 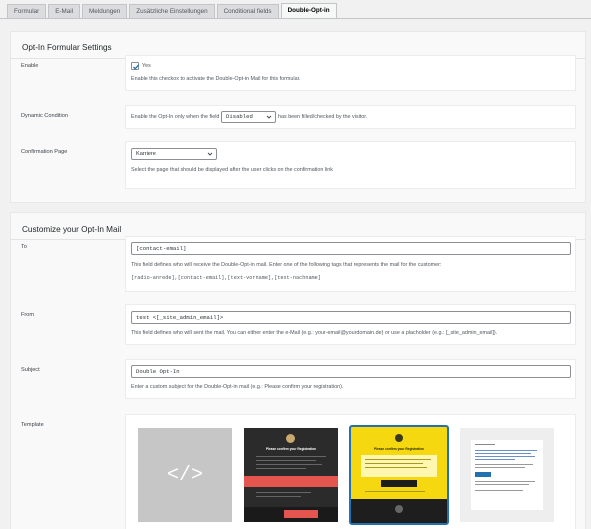 I want to click on enable-checkbox-label: Yes, so click(x=146, y=66).